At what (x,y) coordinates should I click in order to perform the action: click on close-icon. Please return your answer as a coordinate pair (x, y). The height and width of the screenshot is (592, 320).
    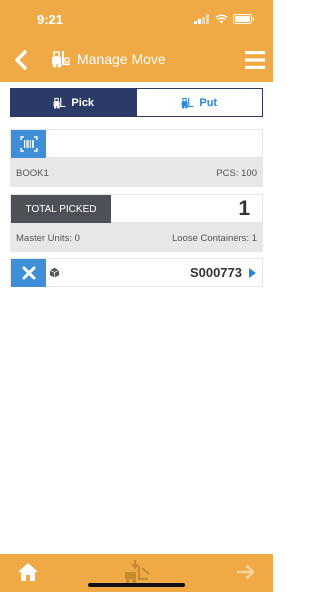
    Looking at the image, I should click on (28, 273).